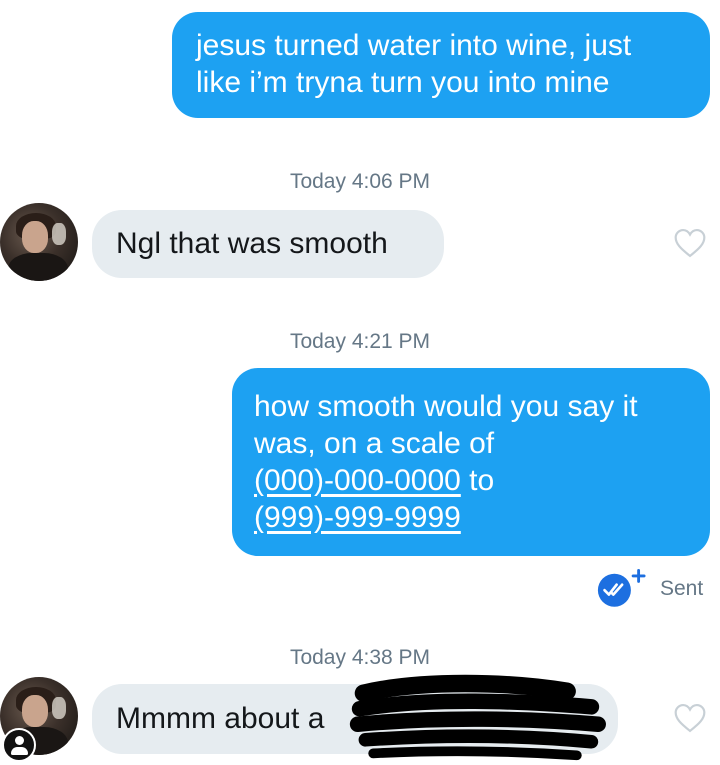 This screenshot has width=720, height=765. What do you see at coordinates (682, 588) in the screenshot?
I see `sent-status: Sent` at bounding box center [682, 588].